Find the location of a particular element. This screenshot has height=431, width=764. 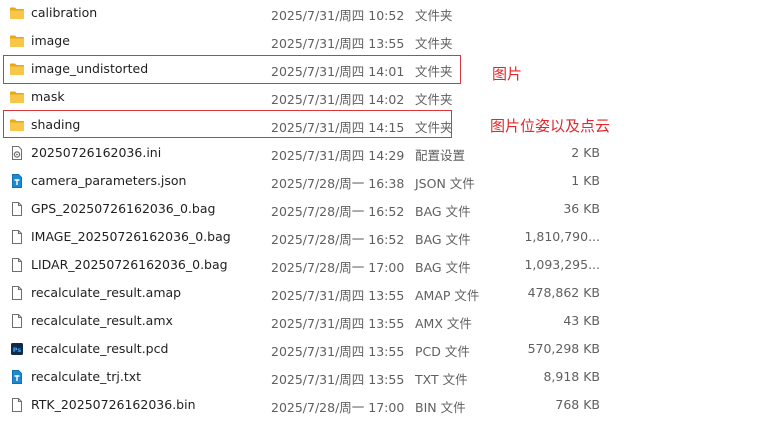

file-type: JSON 文件 is located at coordinates (445, 183).